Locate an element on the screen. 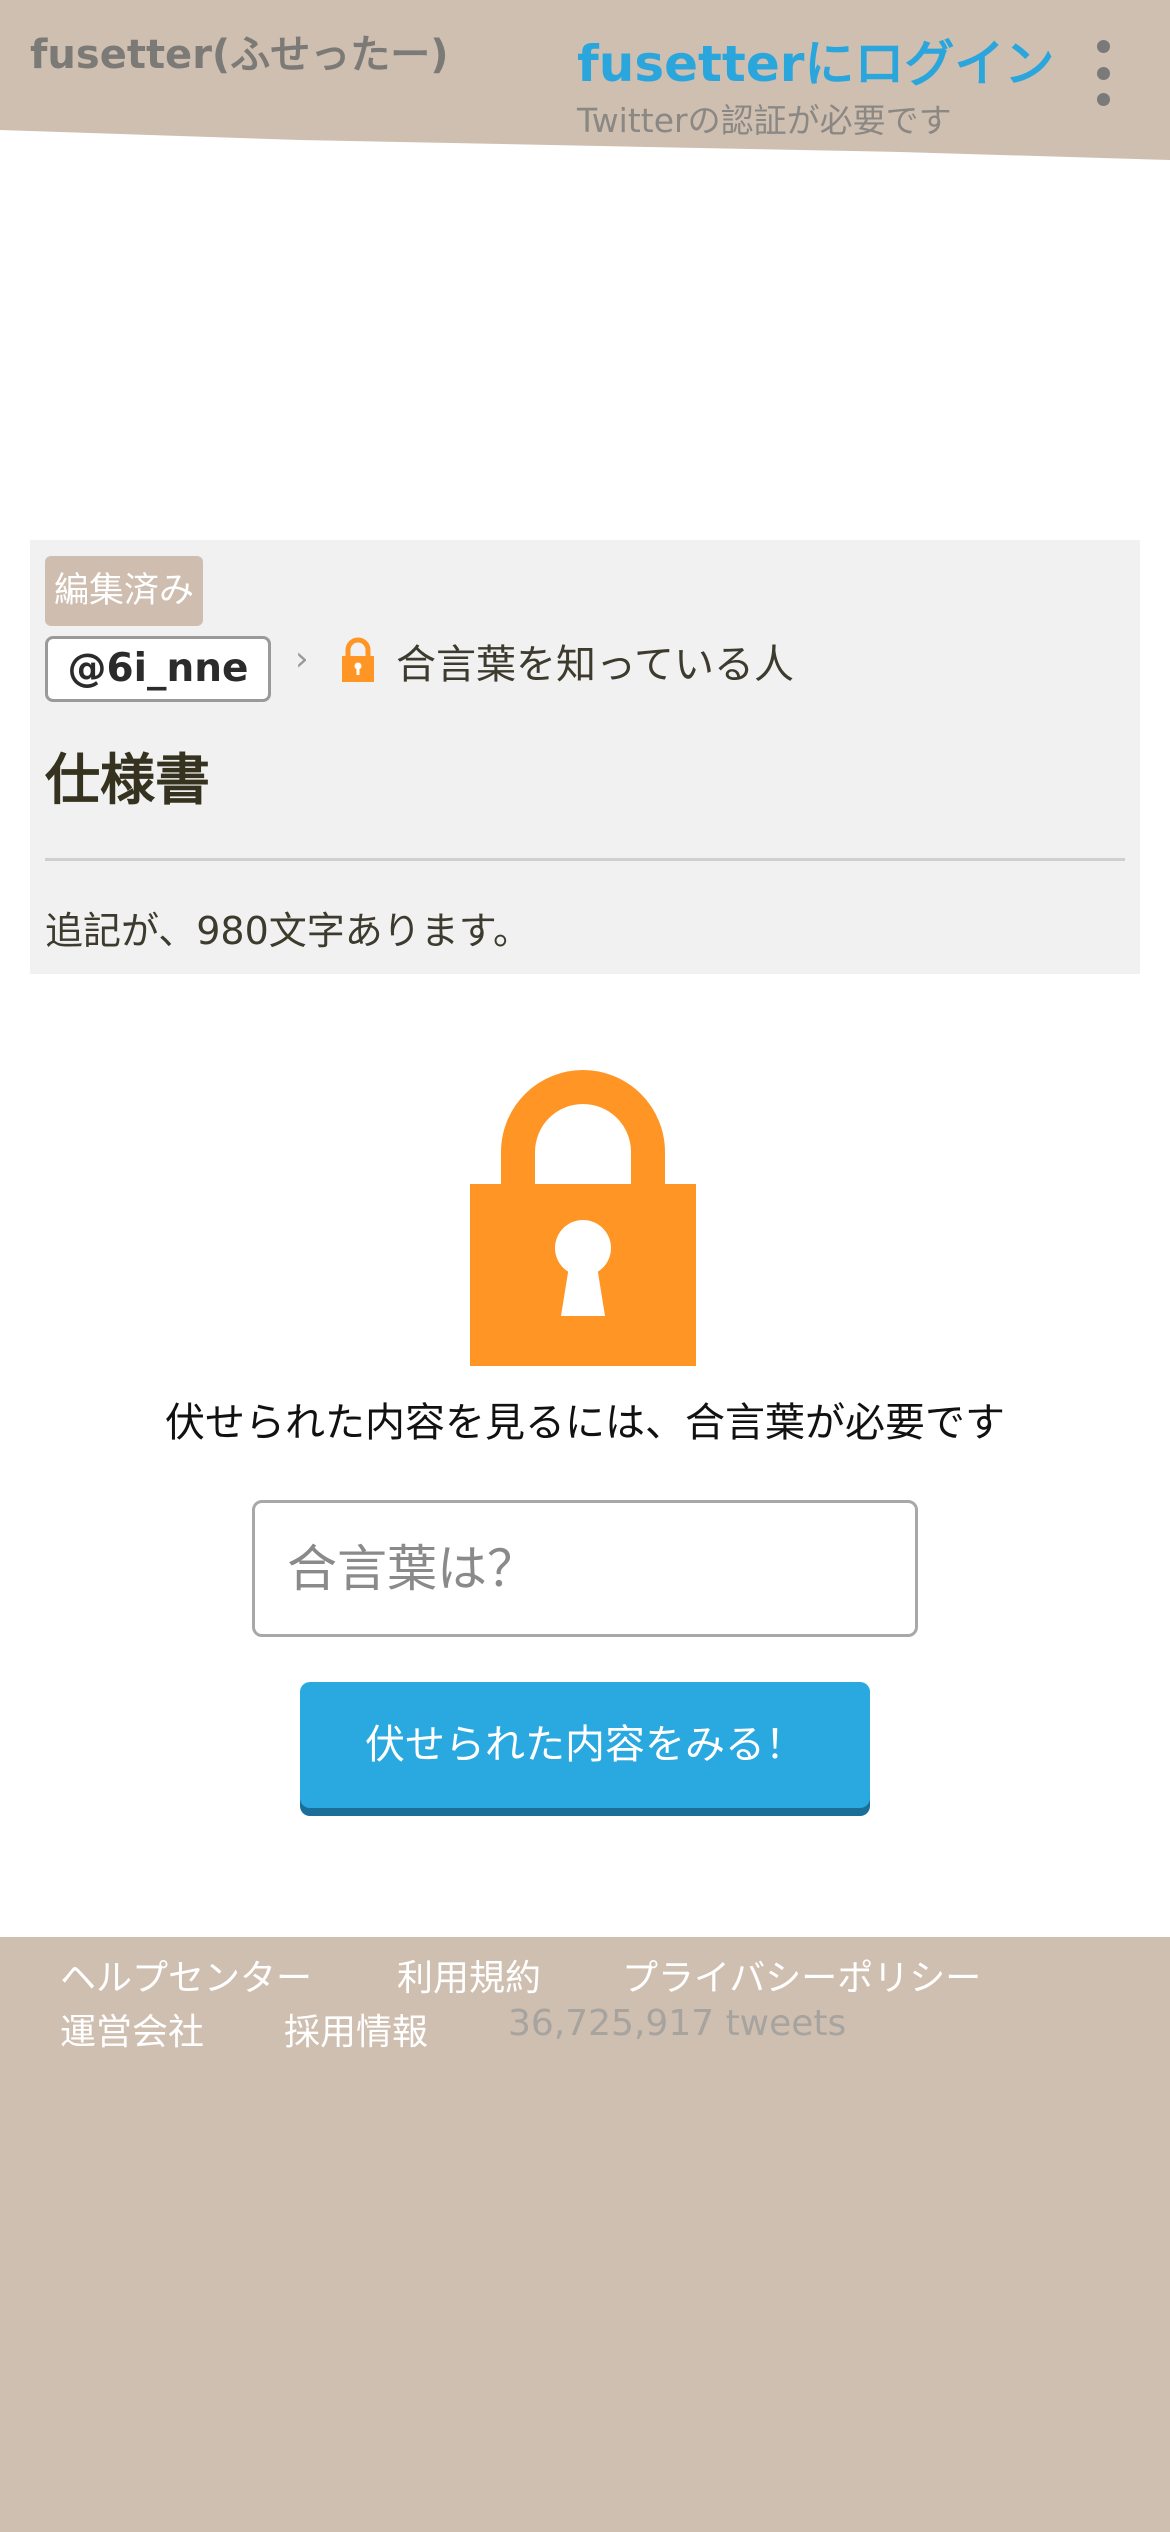 The height and width of the screenshot is (2532, 1170). lock-icon is located at coordinates (358, 659).